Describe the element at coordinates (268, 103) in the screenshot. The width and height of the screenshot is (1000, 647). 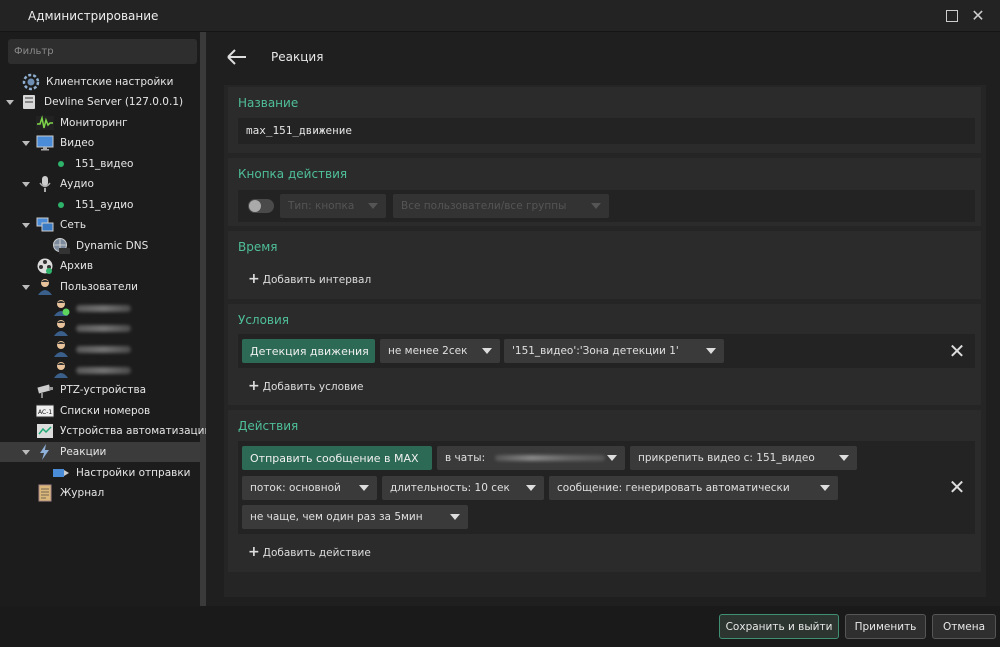
I see `section-title: Название` at that location.